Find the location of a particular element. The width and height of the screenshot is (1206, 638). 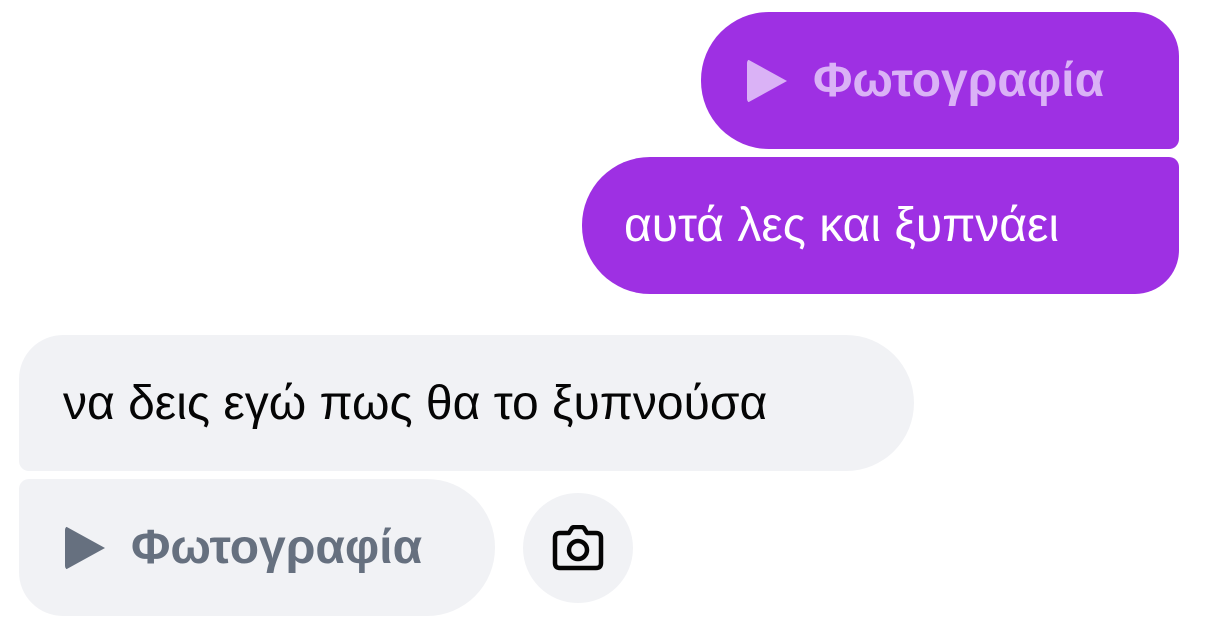

outgoing-text-message: αυτά λες και ξυπνάει is located at coordinates (880, 225).